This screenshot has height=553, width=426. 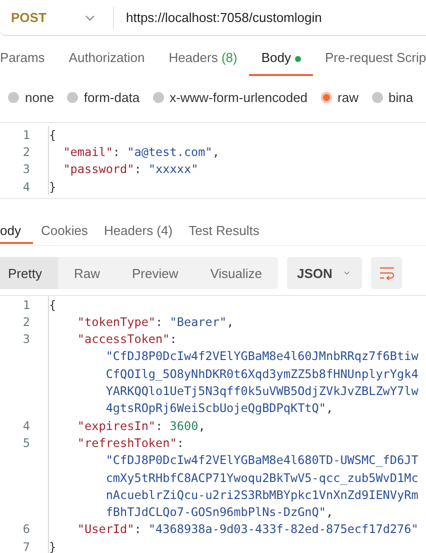 What do you see at coordinates (16, 231) in the screenshot?
I see `response-tab: ody` at bounding box center [16, 231].